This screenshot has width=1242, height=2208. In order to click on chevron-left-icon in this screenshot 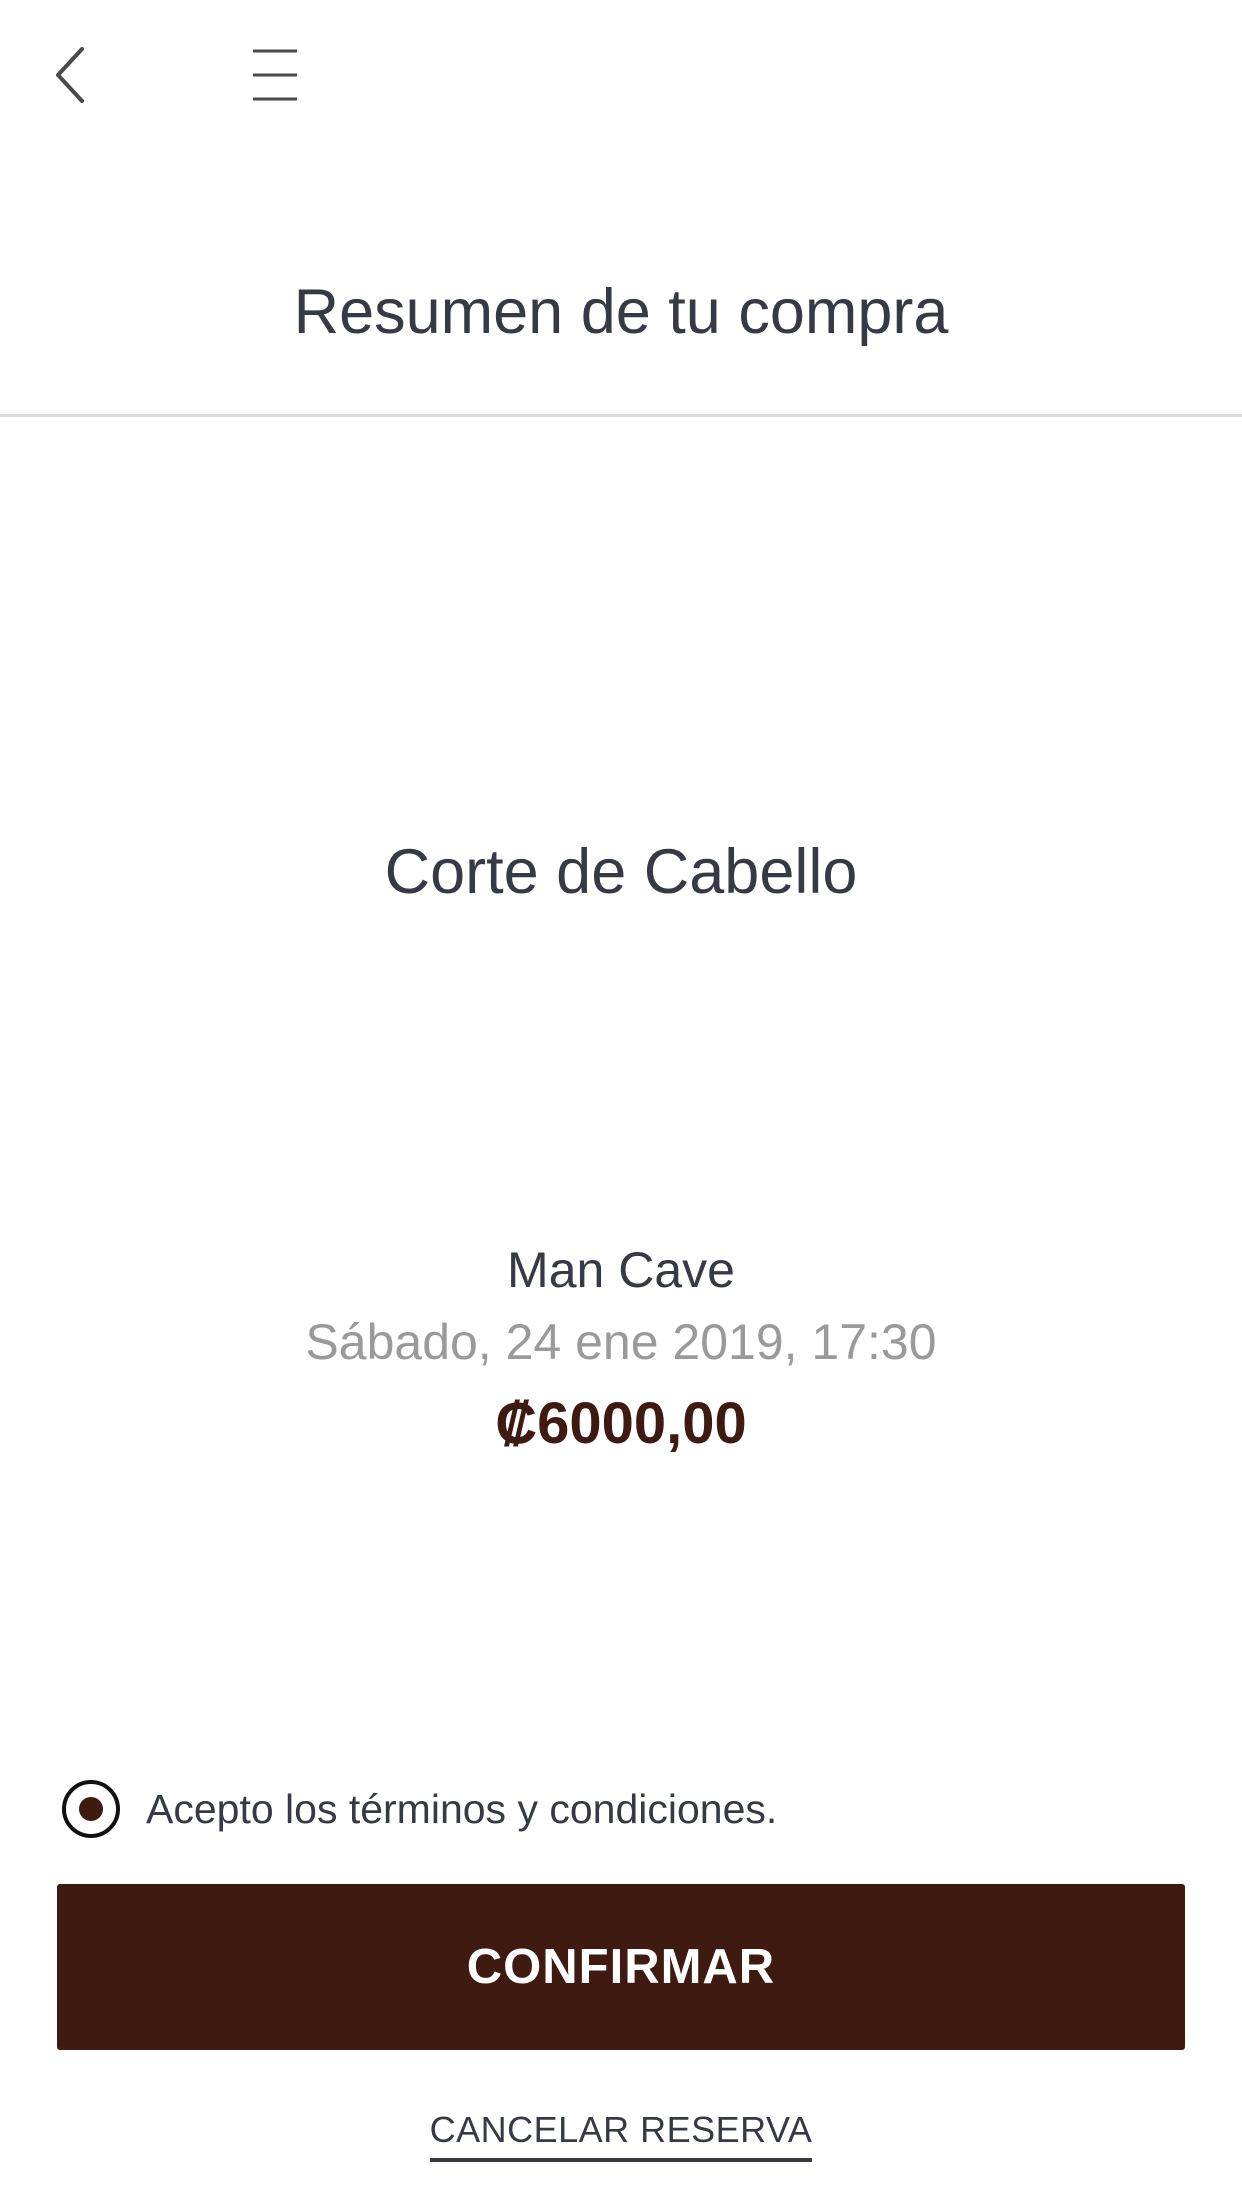, I will do `click(70, 75)`.